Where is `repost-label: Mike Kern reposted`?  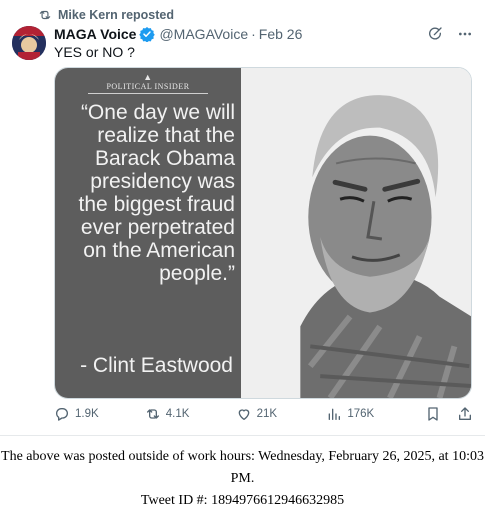 repost-label: Mike Kern reposted is located at coordinates (116, 15).